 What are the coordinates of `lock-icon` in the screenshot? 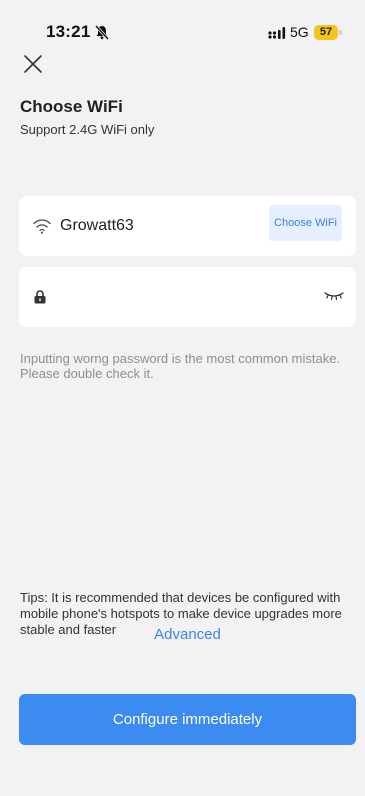 It's located at (40, 297).